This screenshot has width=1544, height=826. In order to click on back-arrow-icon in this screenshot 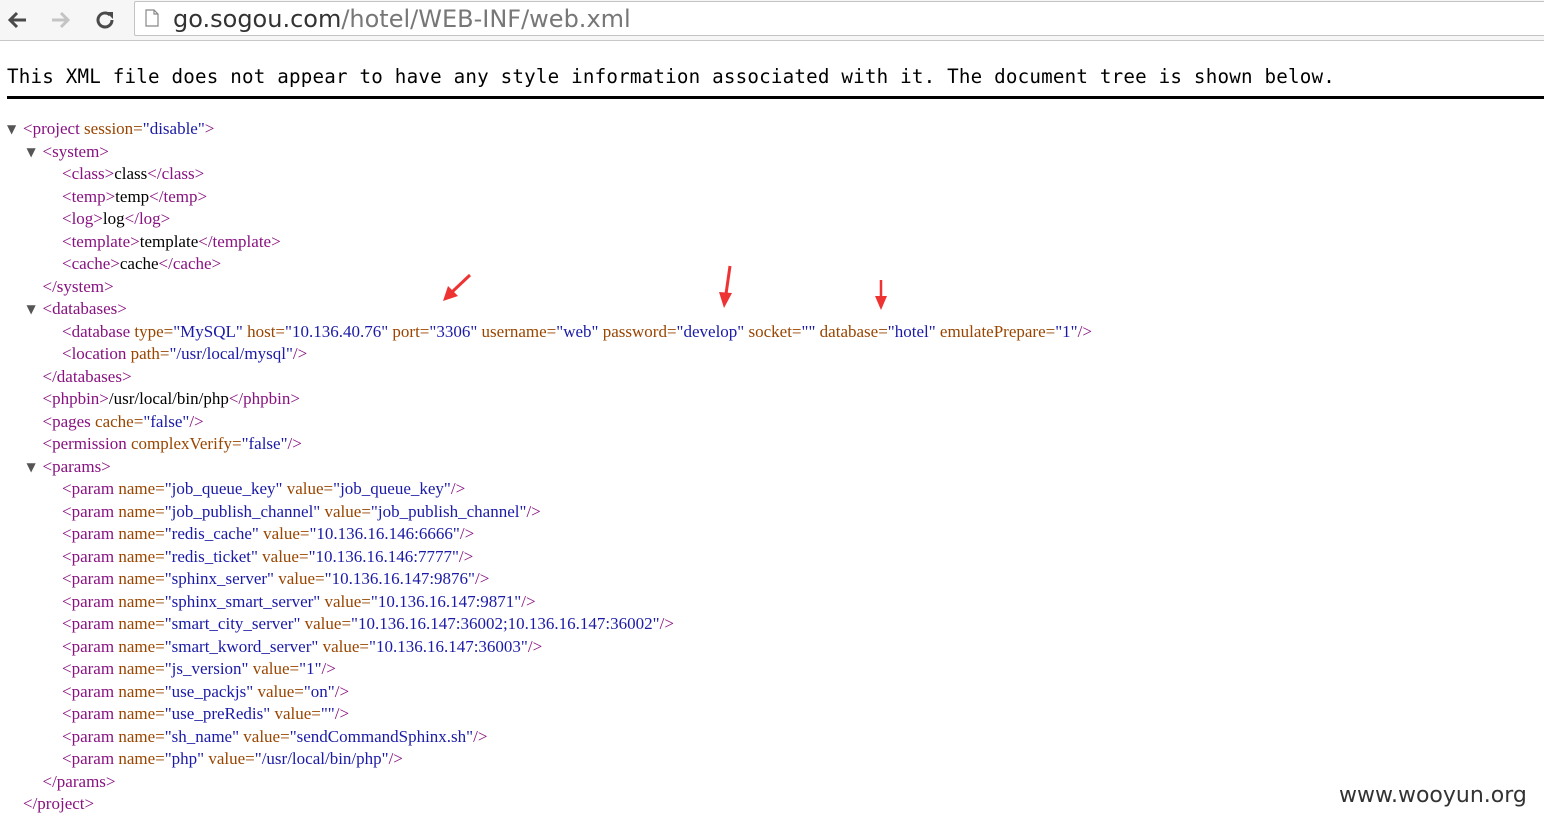, I will do `click(17, 20)`.